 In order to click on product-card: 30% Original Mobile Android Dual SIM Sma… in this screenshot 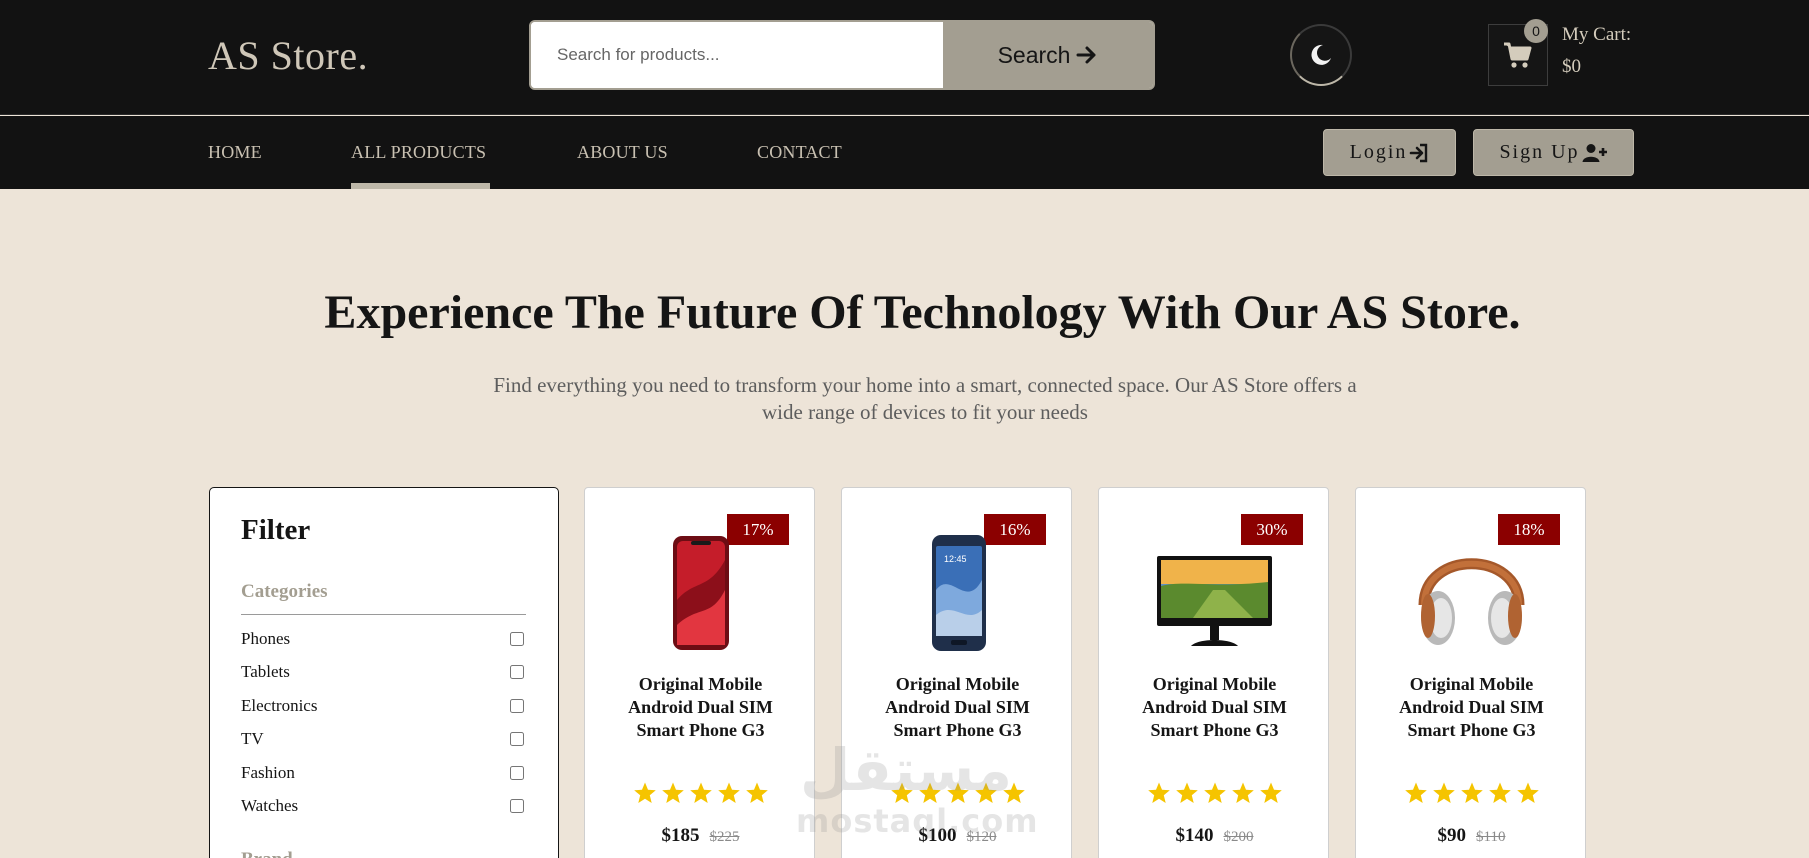, I will do `click(1213, 672)`.